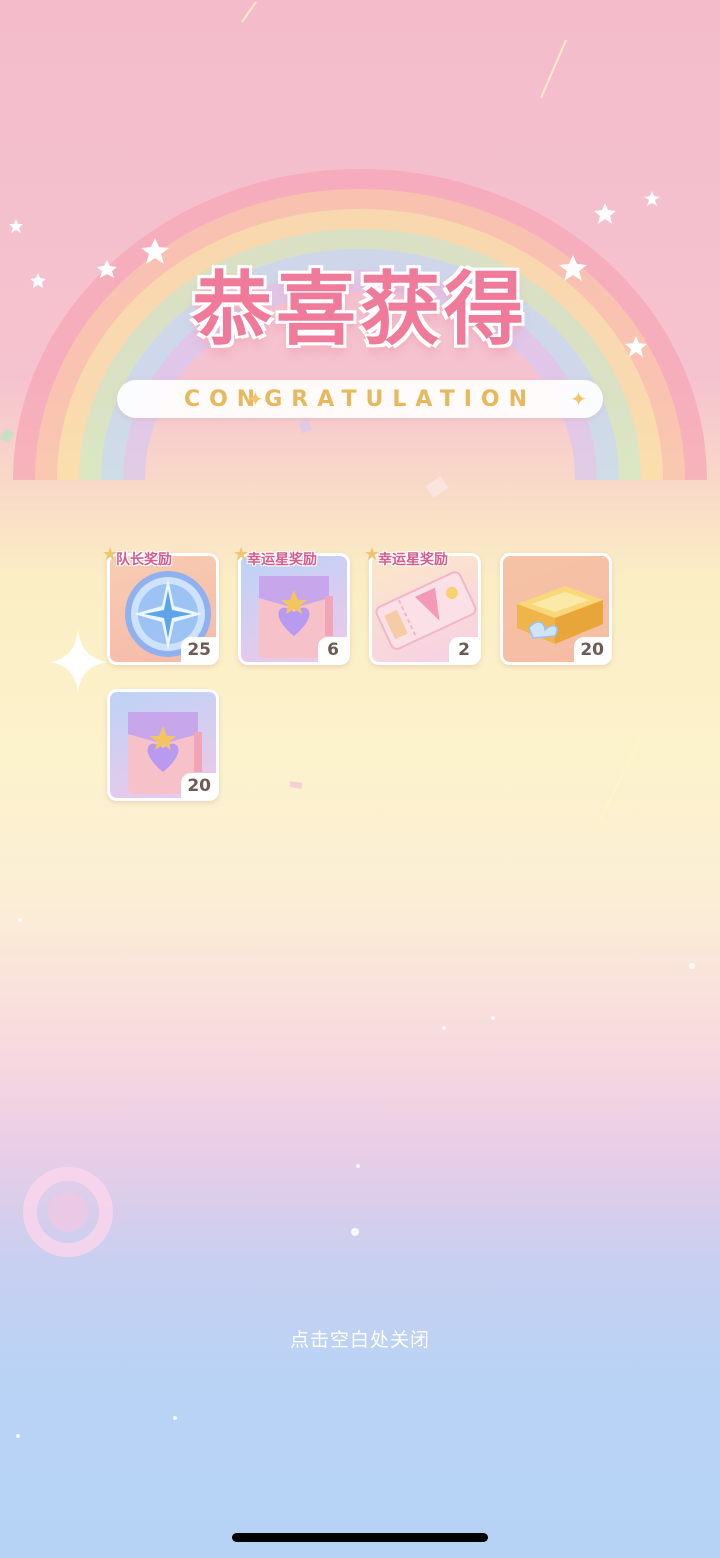 The image size is (720, 1558). I want to click on reward-item: ★ 队长奖励 25, so click(160, 604).